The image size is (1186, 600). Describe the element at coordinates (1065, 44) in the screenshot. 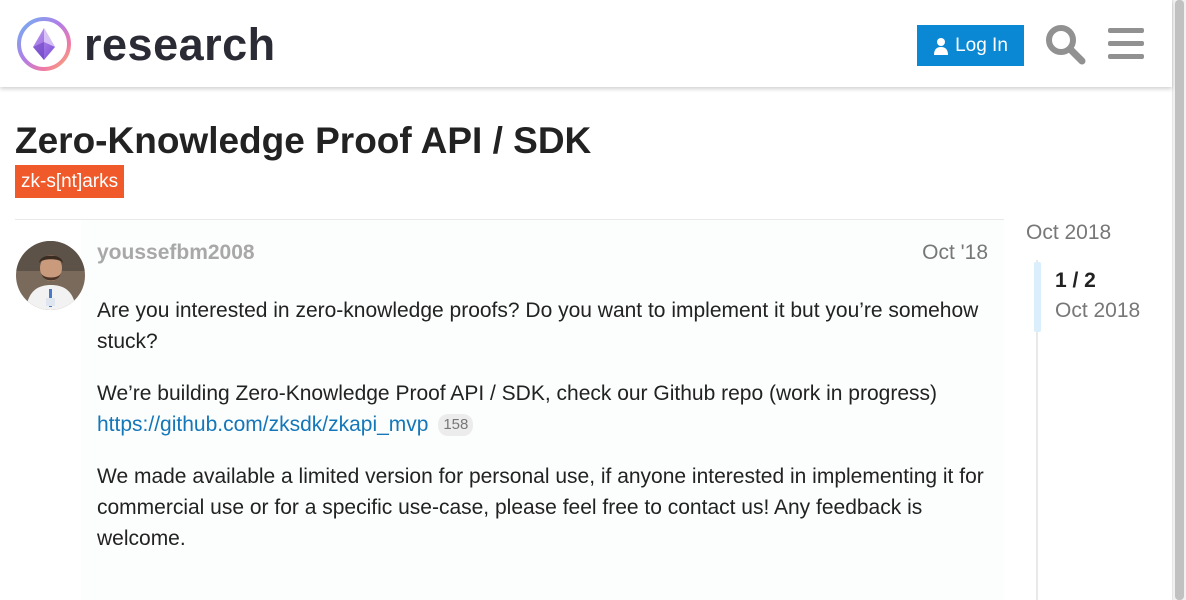

I see `search-icon` at that location.